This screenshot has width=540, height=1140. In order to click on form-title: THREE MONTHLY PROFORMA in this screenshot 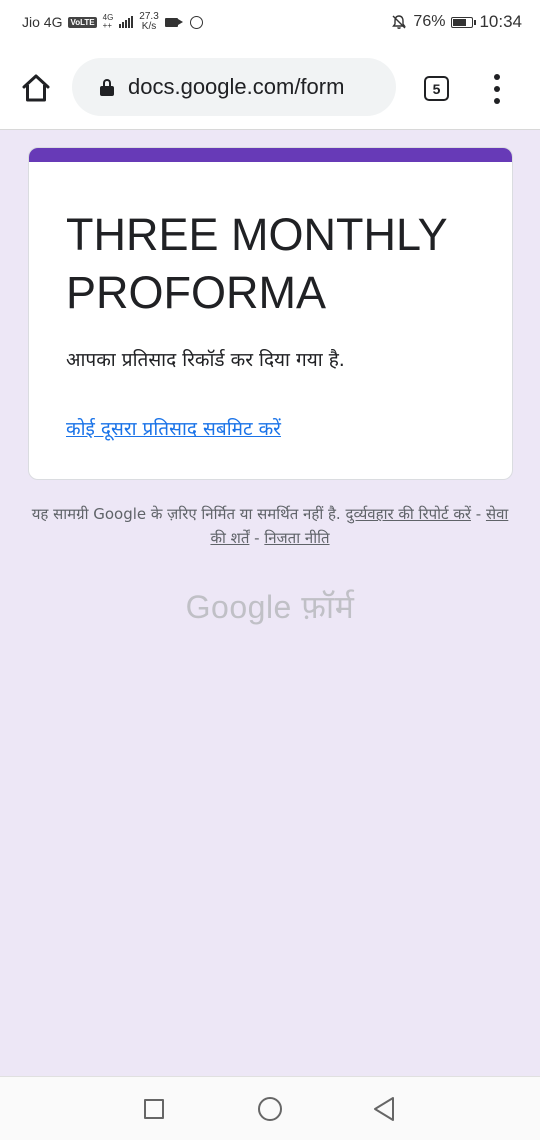, I will do `click(256, 263)`.